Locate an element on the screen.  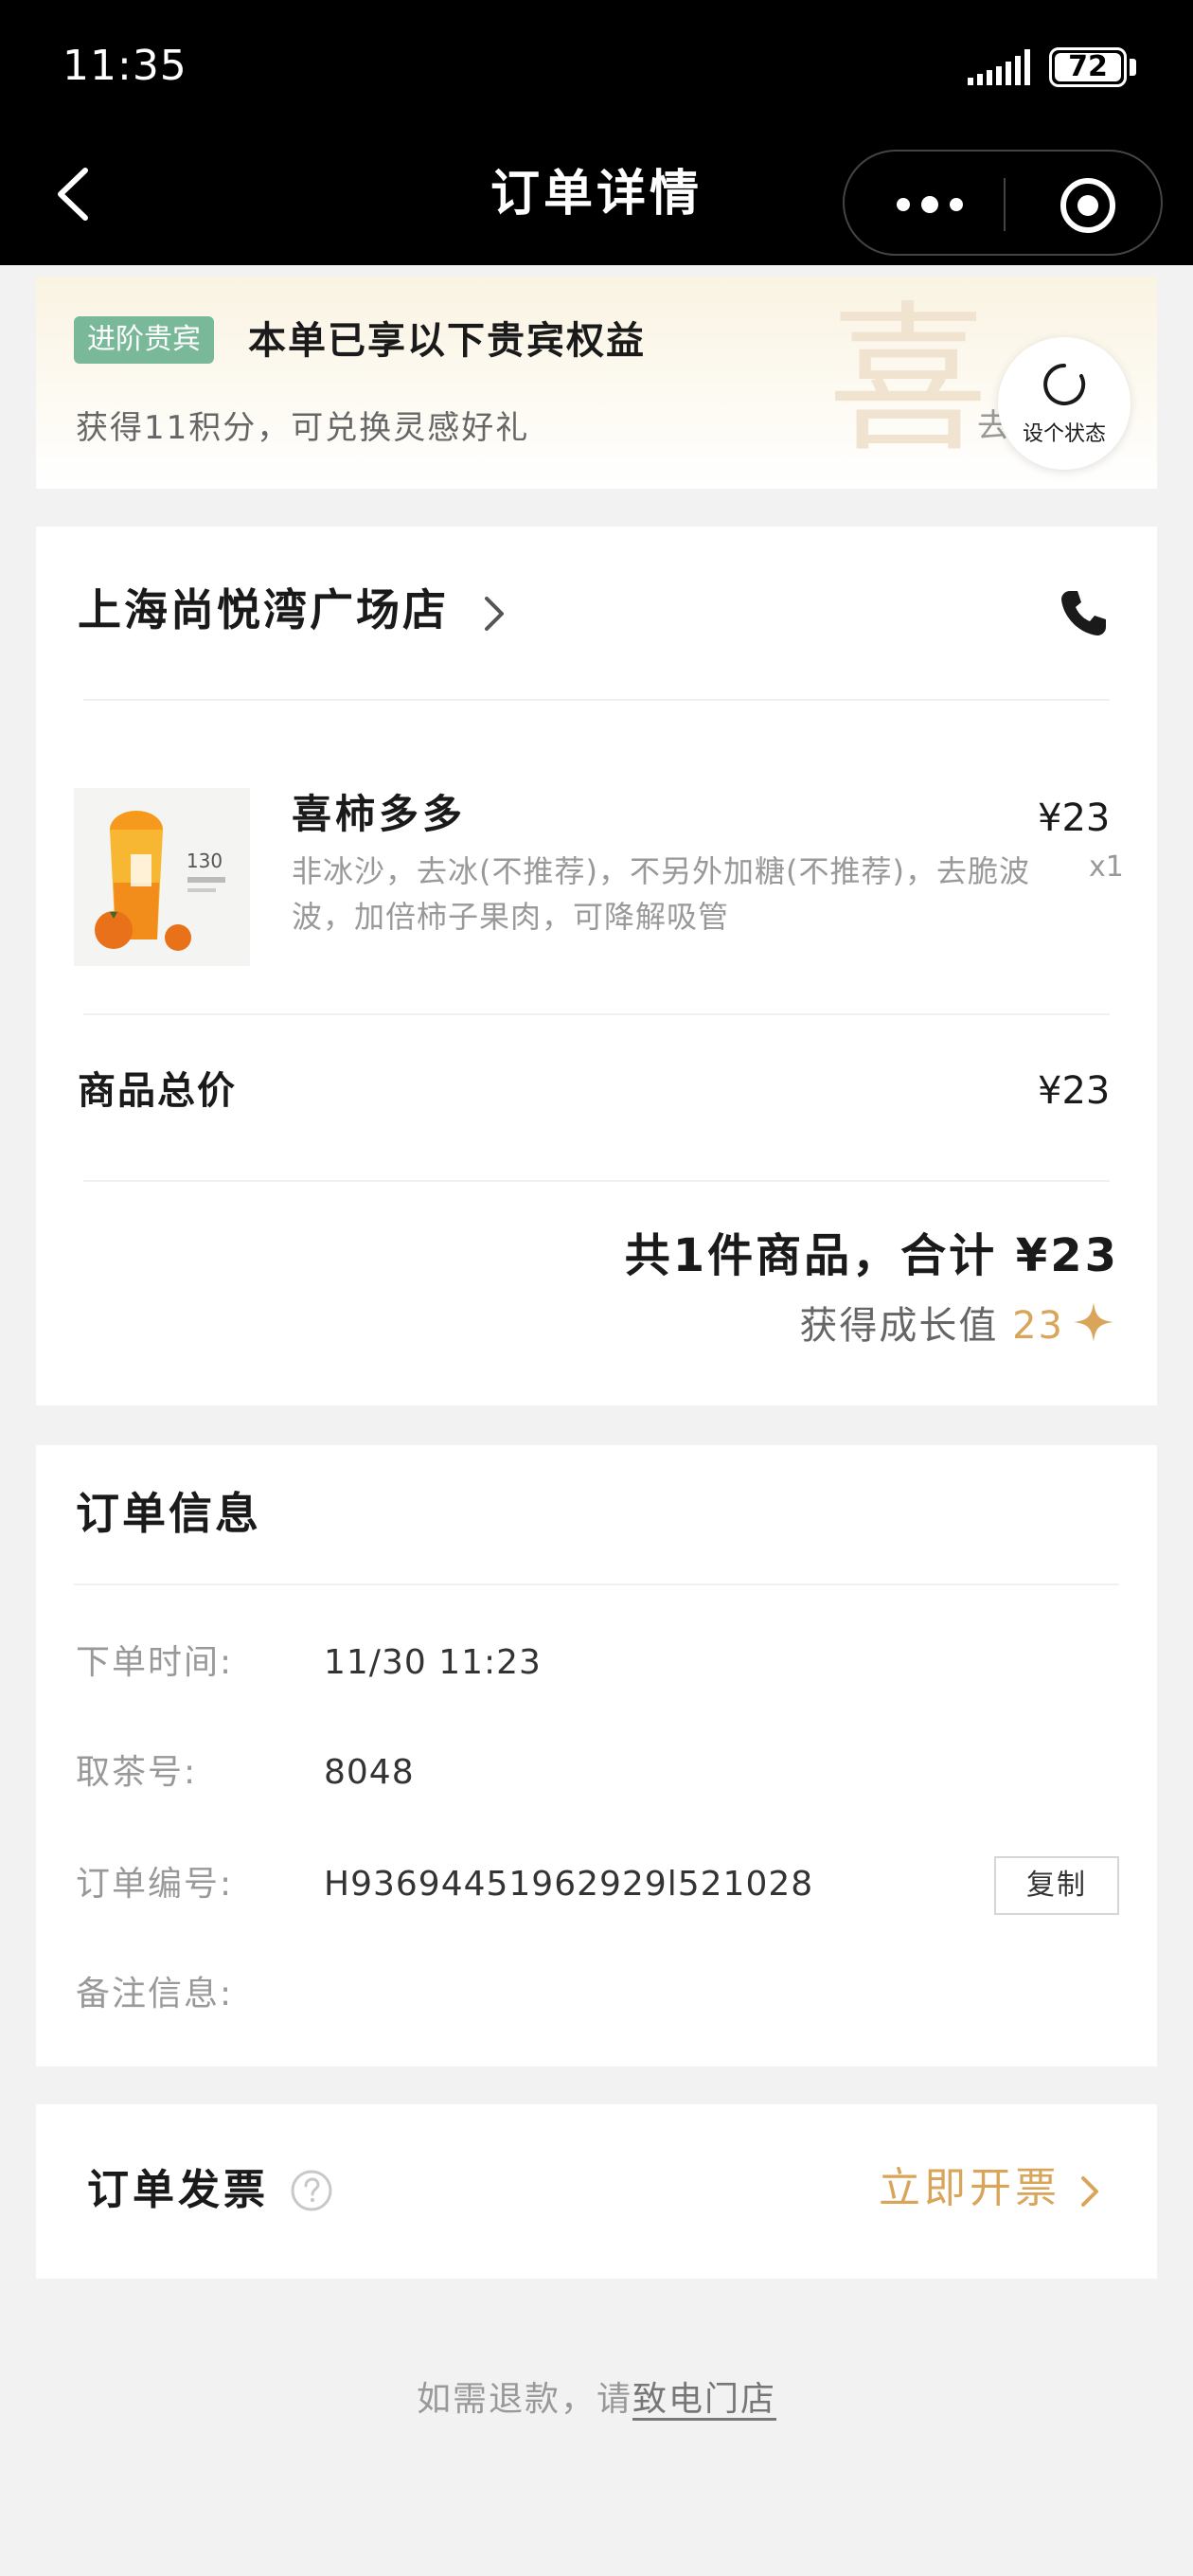
pickup-number-value: 8048 is located at coordinates (369, 1772).